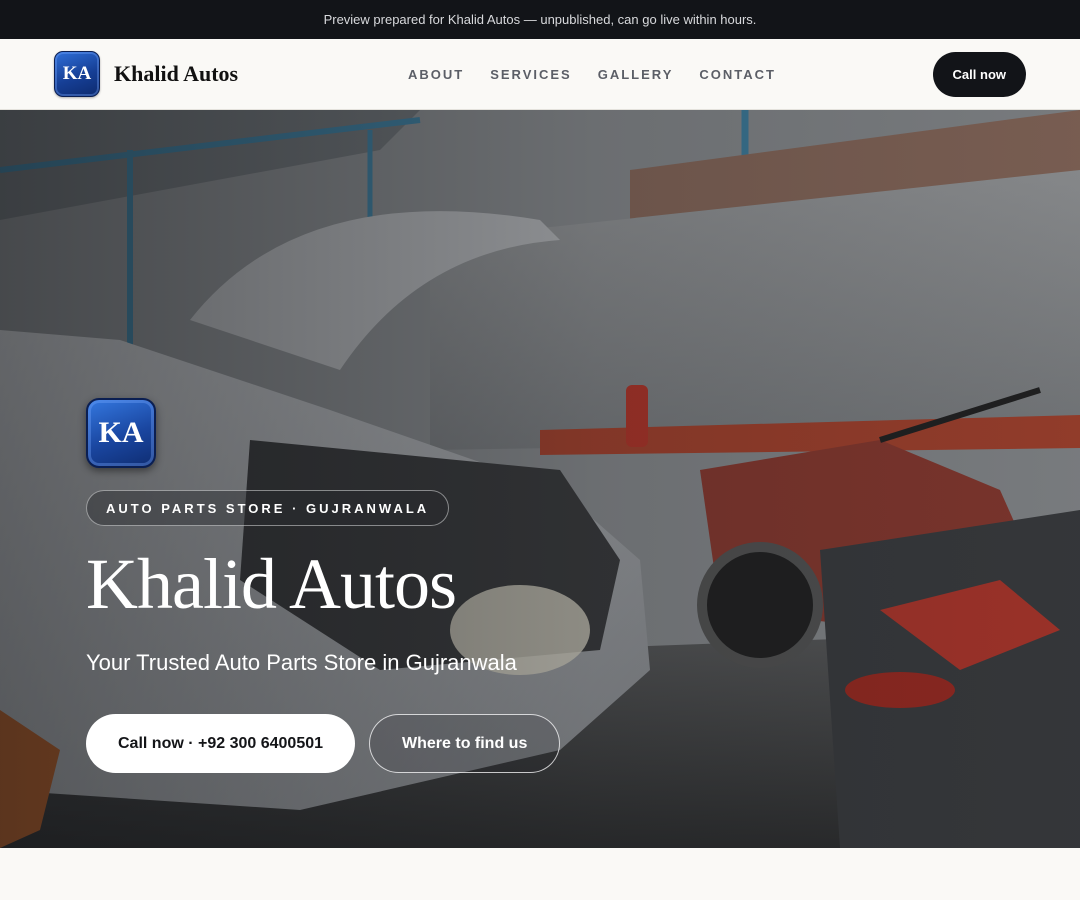 The height and width of the screenshot is (900, 1080). Describe the element at coordinates (268, 508) in the screenshot. I see `hero-eyebrow-badge: AUTO PARTS STORE · GUJRANWALA` at that location.